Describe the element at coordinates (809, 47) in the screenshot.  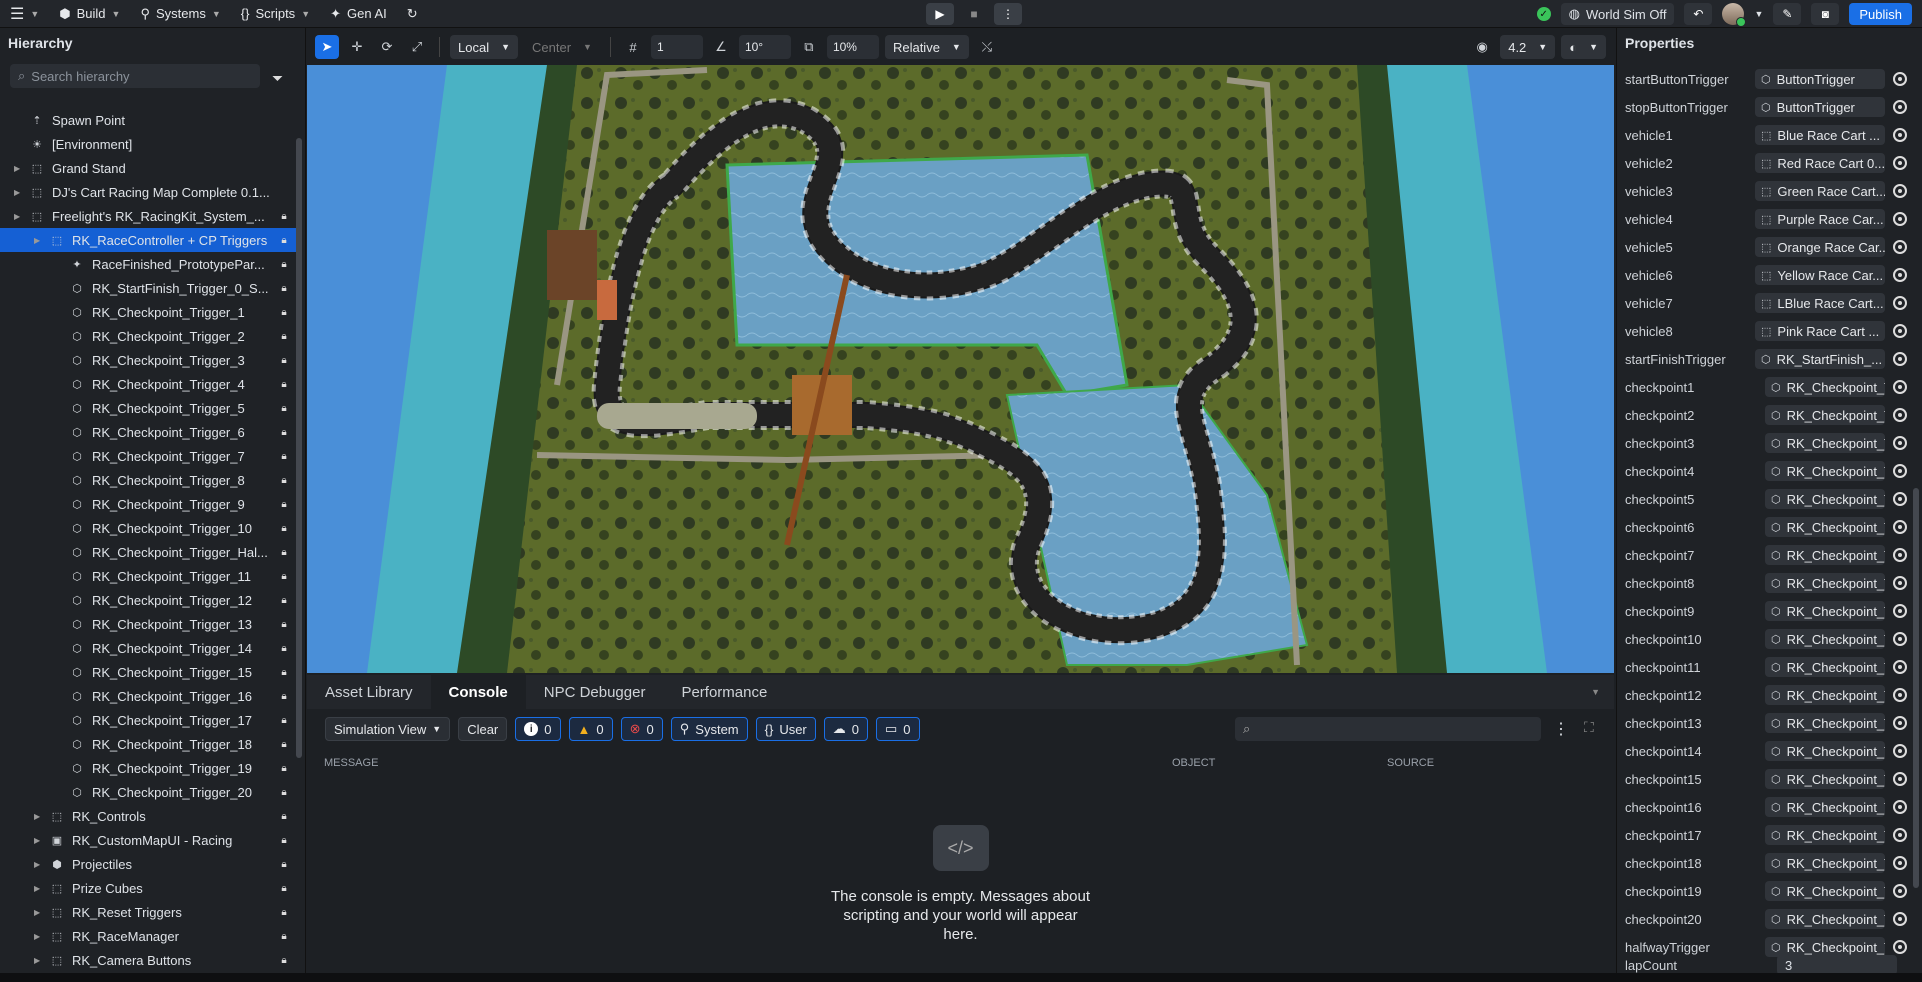
I see `scale-snap-button: ⧉` at that location.